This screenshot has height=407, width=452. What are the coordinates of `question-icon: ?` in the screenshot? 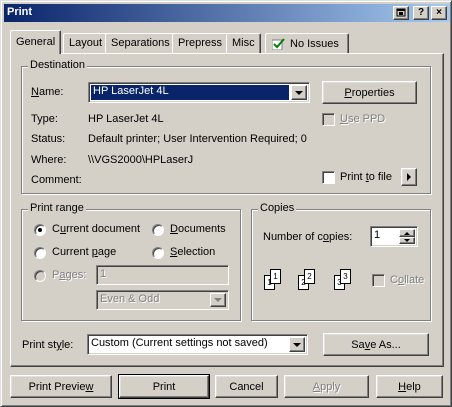 It's located at (421, 12).